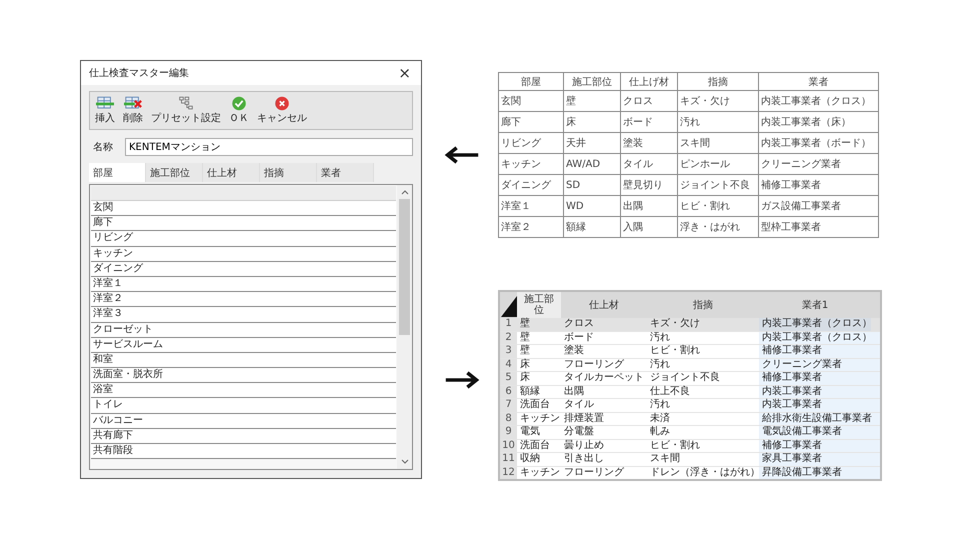 The width and height of the screenshot is (960, 540). Describe the element at coordinates (243, 436) in the screenshot. I see `list-item: 共有廊下` at that location.